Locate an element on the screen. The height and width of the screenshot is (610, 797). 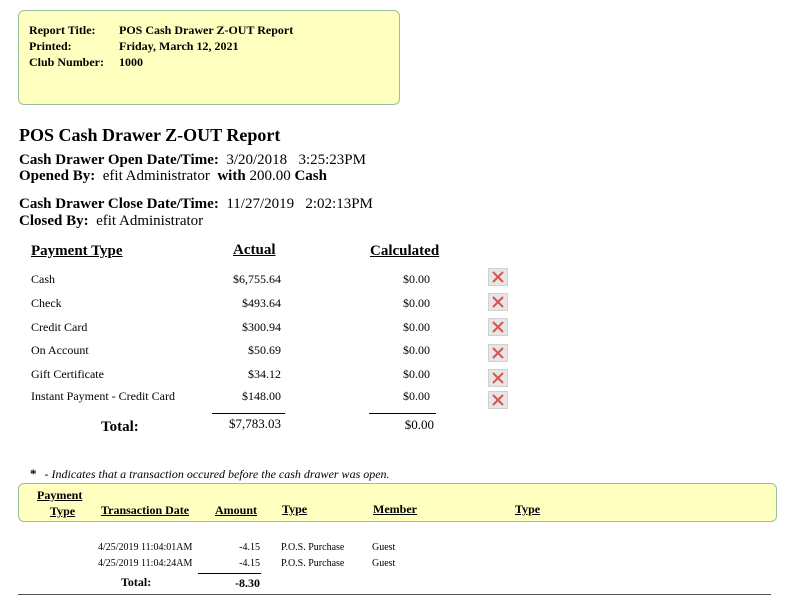
col-header-calculated: Calculated is located at coordinates (405, 251).